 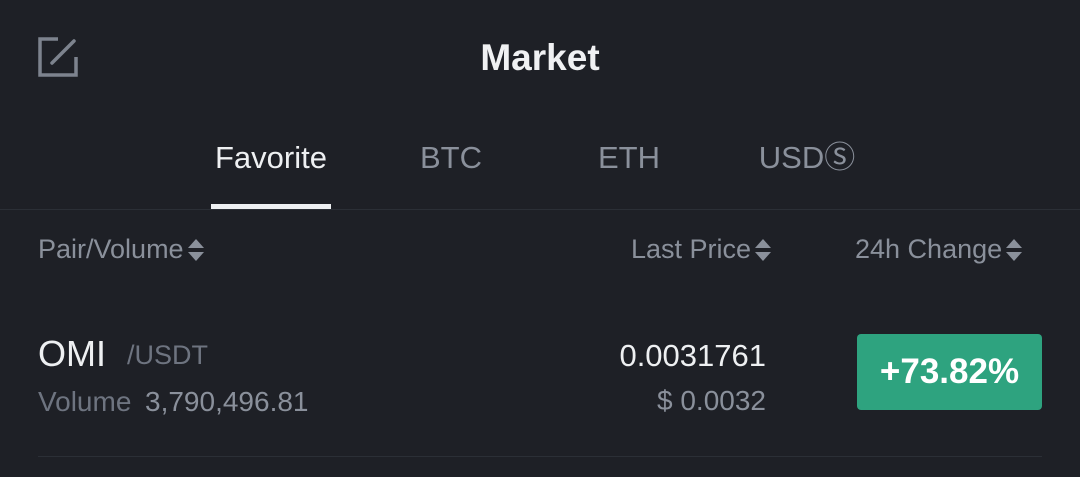 What do you see at coordinates (692, 355) in the screenshot?
I see `last-price: 0.0031761` at bounding box center [692, 355].